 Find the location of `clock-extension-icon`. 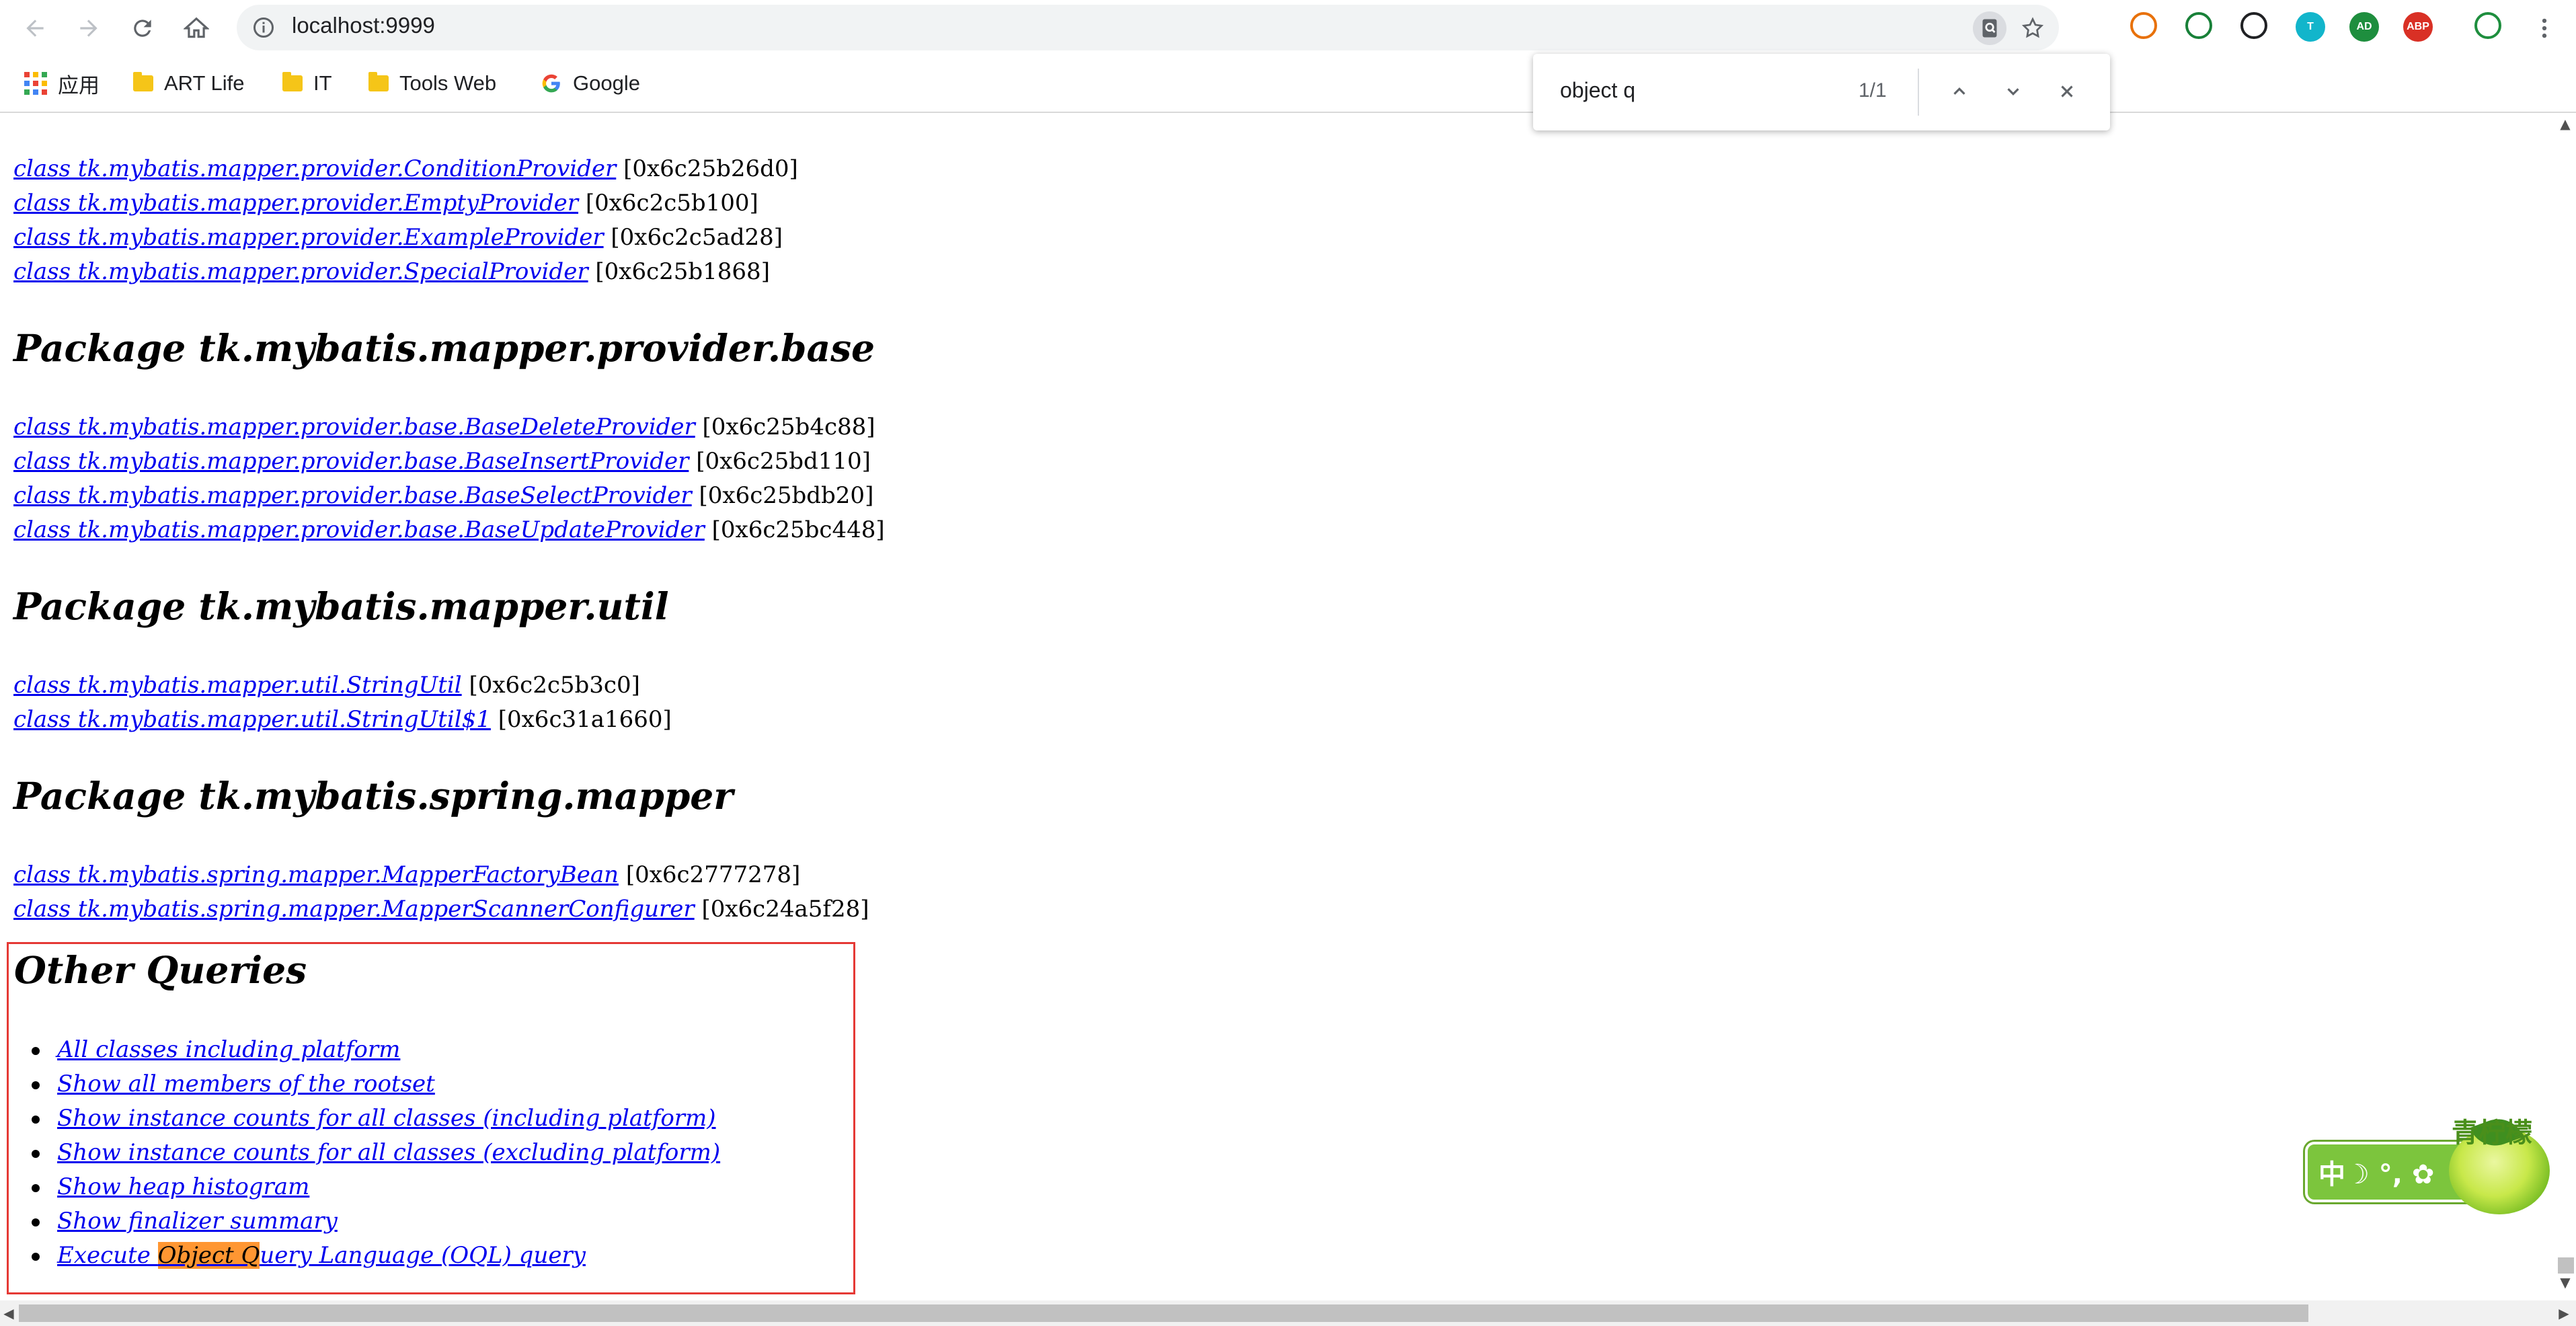

clock-extension-icon is located at coordinates (2253, 26).